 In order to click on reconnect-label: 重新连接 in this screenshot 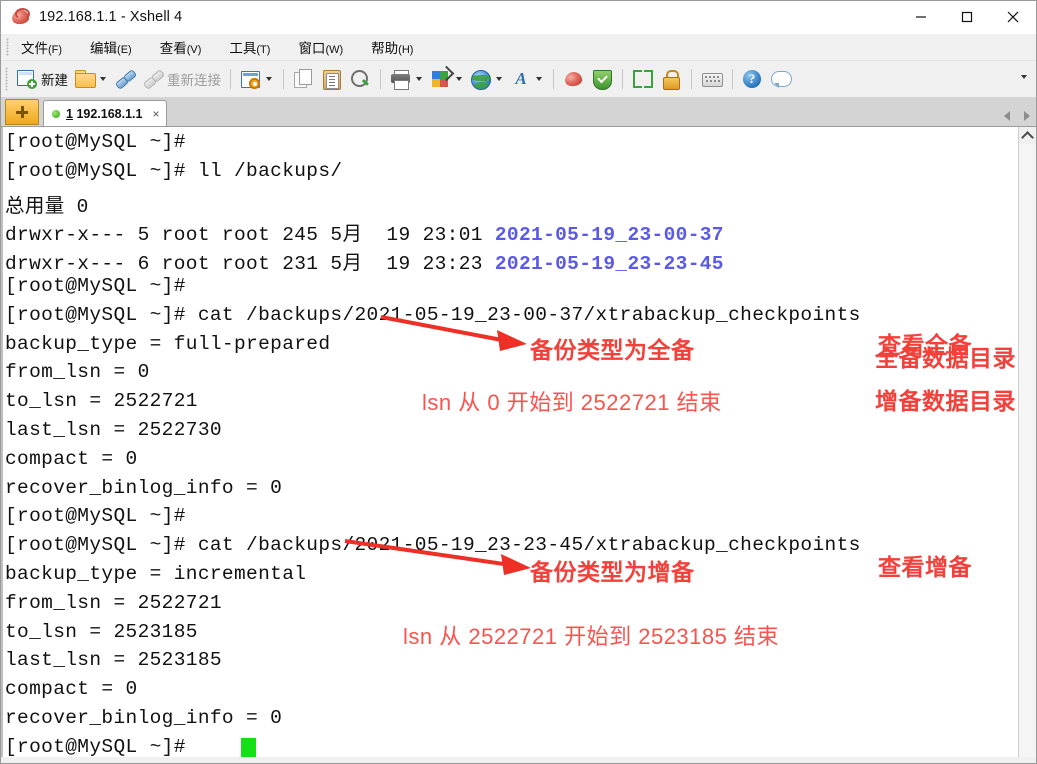, I will do `click(194, 80)`.